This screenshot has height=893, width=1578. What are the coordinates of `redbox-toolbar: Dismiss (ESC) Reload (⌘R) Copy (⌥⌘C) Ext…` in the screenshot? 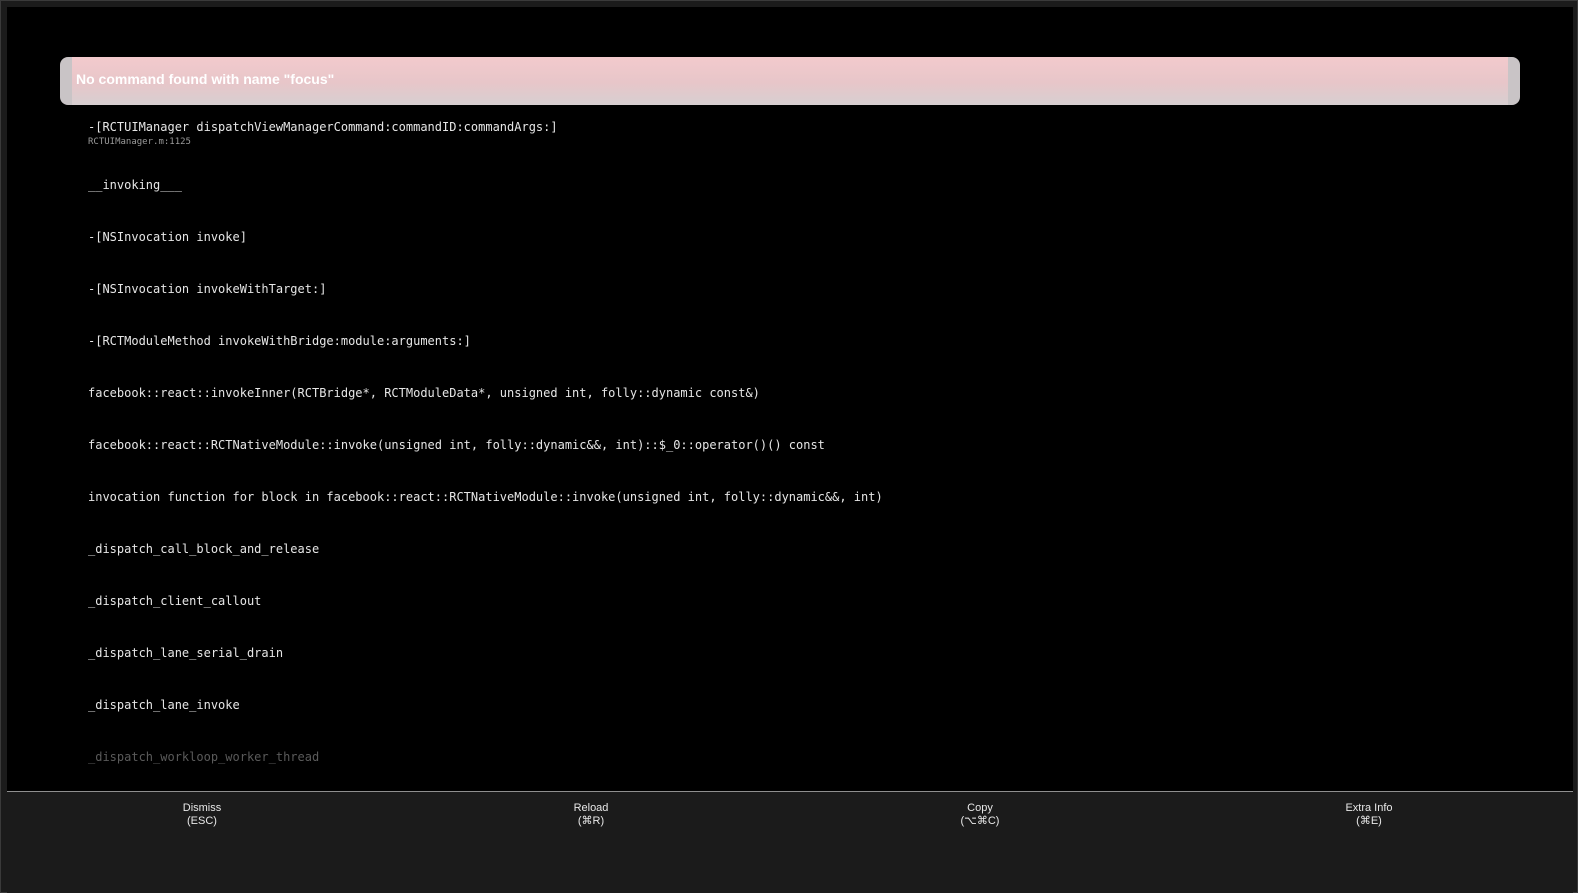 It's located at (790, 842).